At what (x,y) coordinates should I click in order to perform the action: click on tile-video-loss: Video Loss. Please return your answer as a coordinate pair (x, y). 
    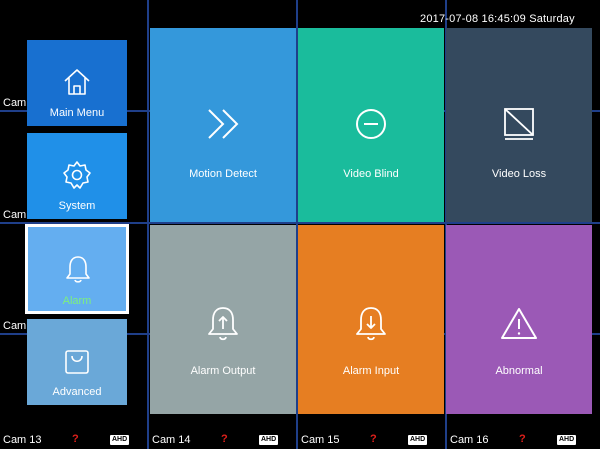
    Looking at the image, I should click on (519, 125).